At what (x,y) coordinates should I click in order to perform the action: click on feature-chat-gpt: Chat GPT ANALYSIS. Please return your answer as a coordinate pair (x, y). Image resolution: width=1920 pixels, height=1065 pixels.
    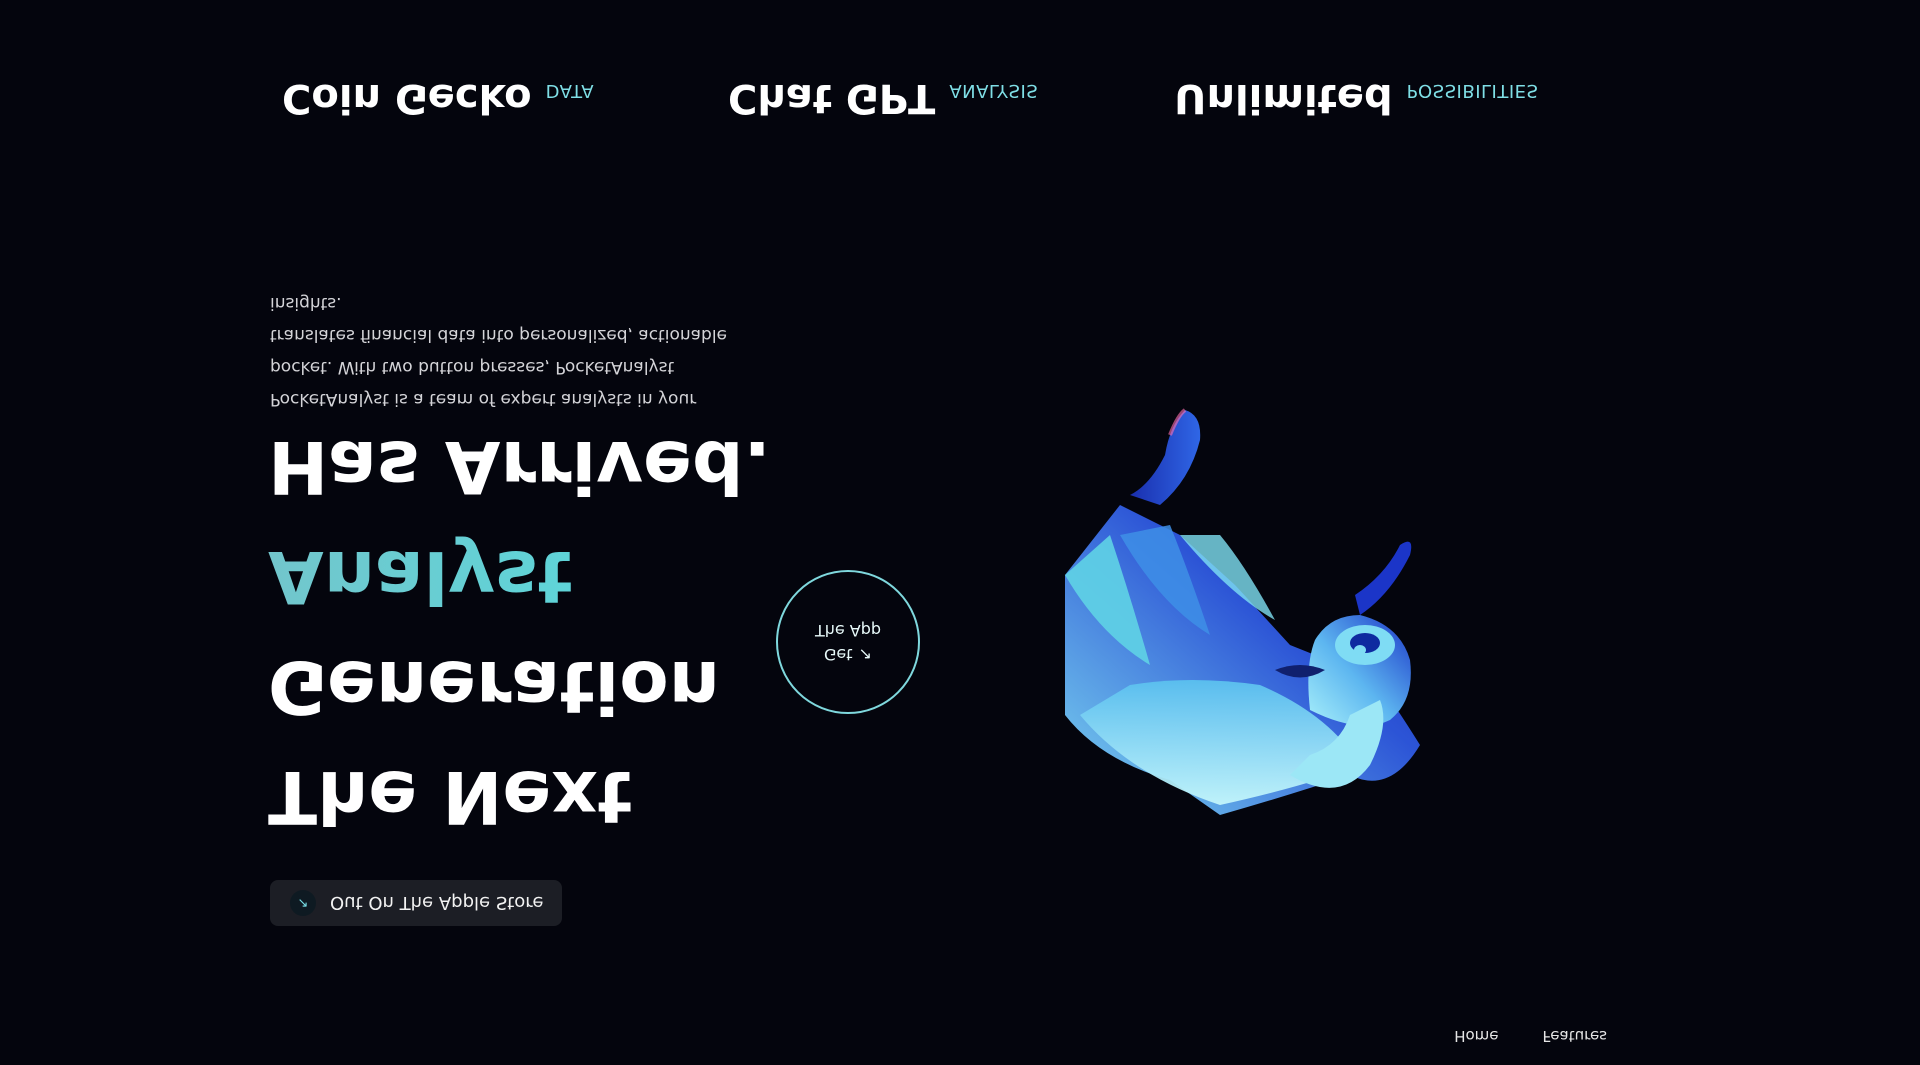
    Looking at the image, I should click on (951, 98).